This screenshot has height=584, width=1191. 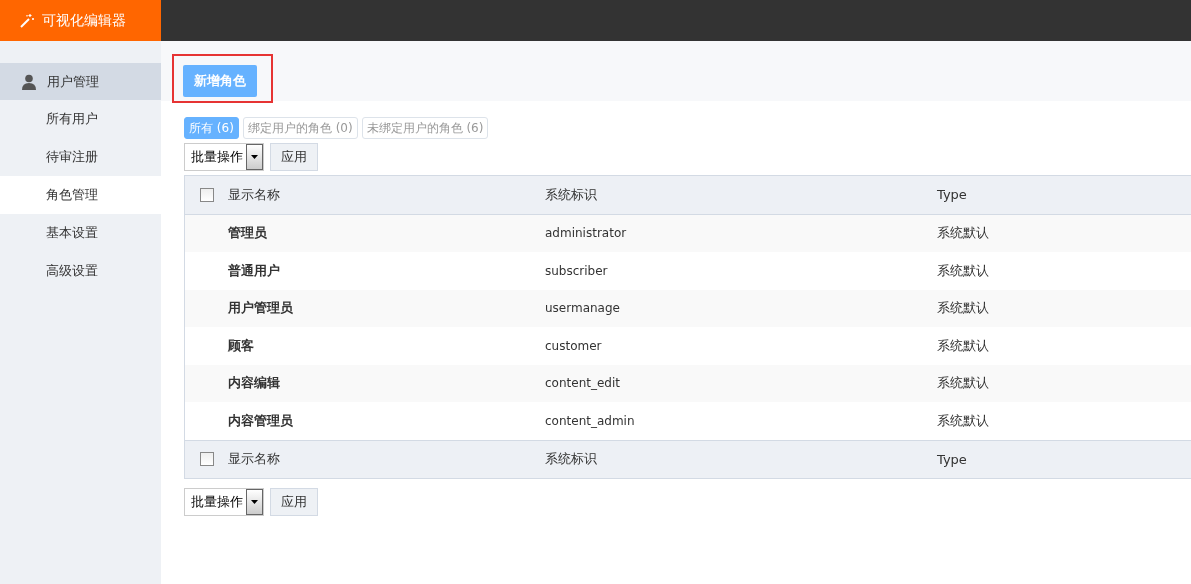 I want to click on table-cell-text: content_admin, so click(x=590, y=420).